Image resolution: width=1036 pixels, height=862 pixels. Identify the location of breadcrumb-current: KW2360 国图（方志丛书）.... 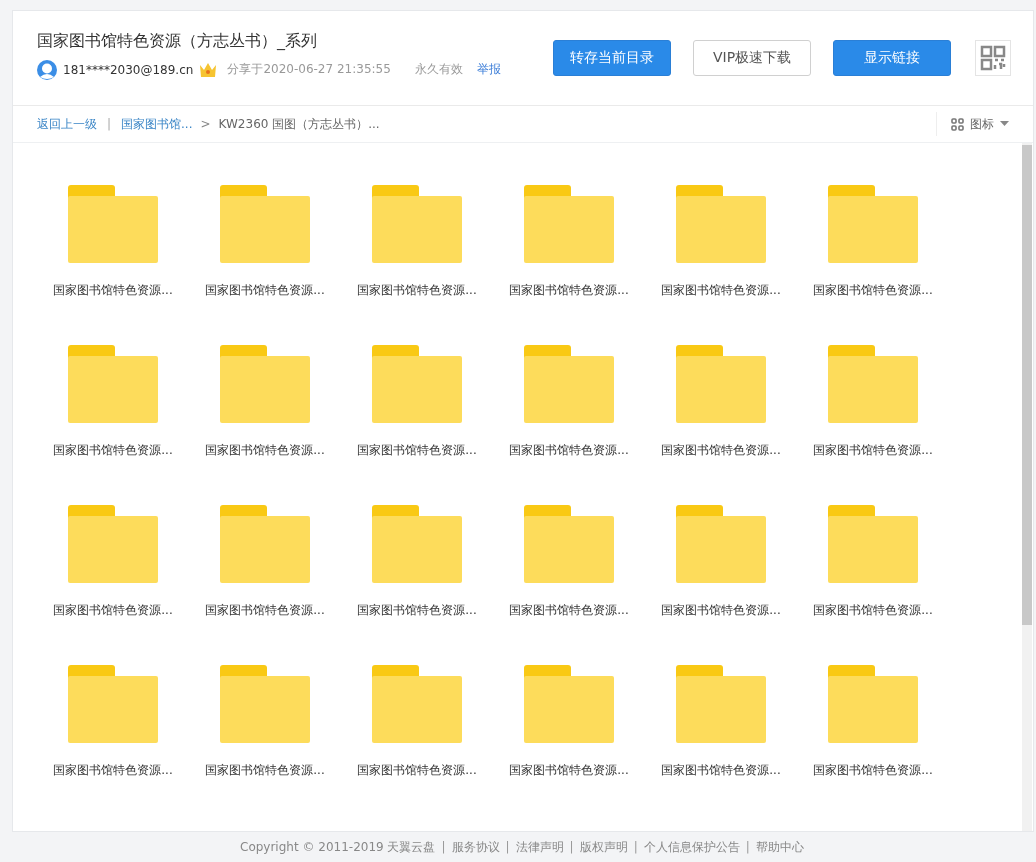
(299, 124).